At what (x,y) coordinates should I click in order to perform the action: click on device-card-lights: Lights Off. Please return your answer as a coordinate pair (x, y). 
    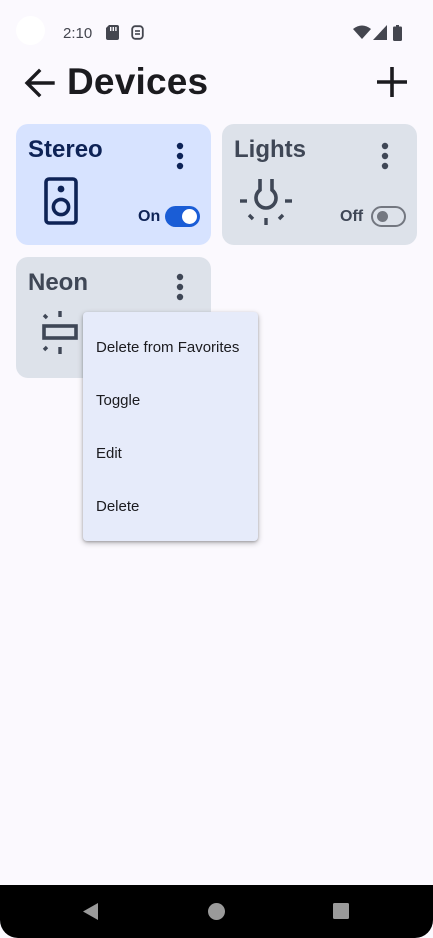
    Looking at the image, I should click on (319, 184).